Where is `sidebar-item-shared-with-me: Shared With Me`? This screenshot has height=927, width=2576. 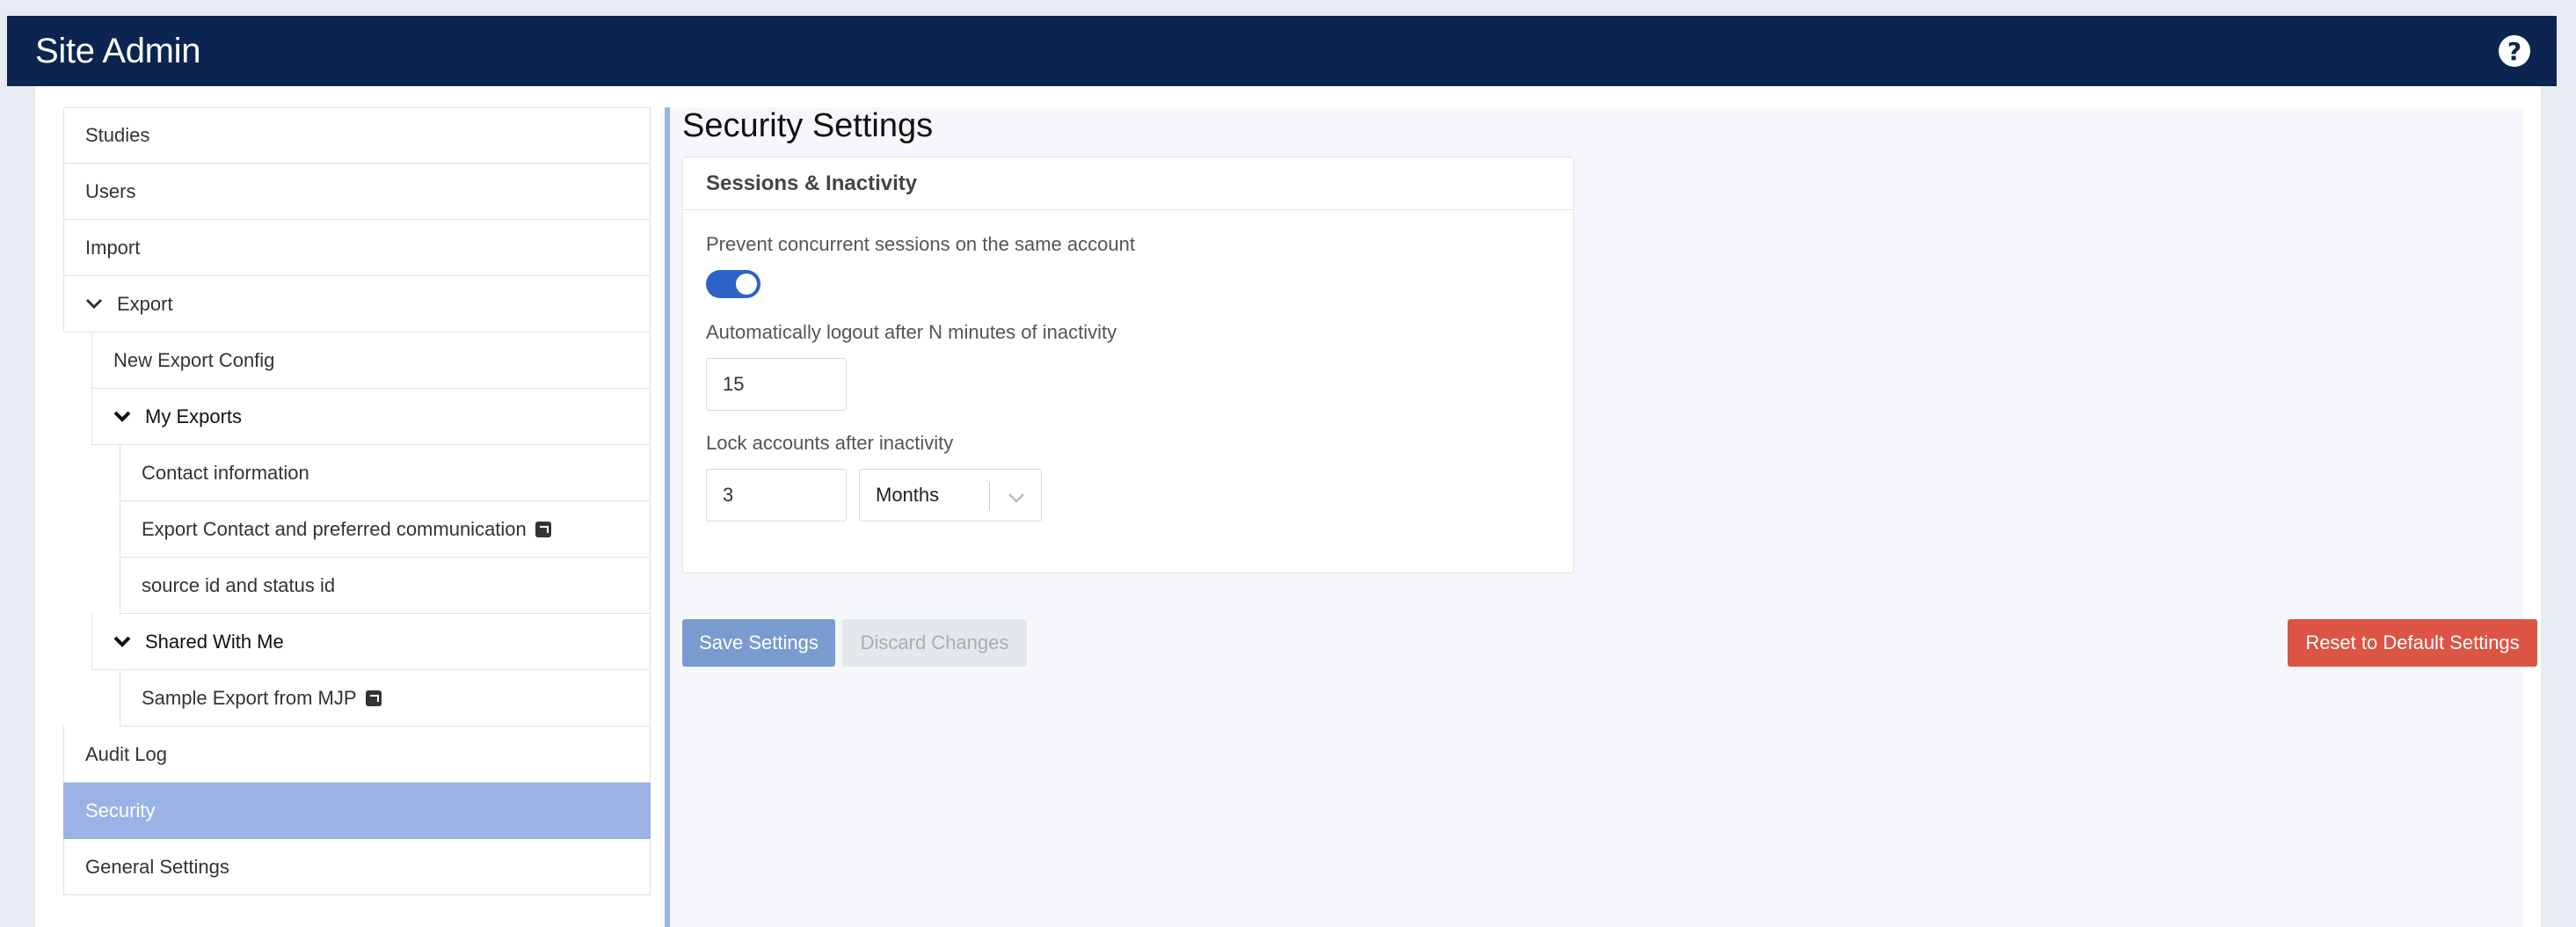 sidebar-item-shared-with-me: Shared With Me is located at coordinates (371, 642).